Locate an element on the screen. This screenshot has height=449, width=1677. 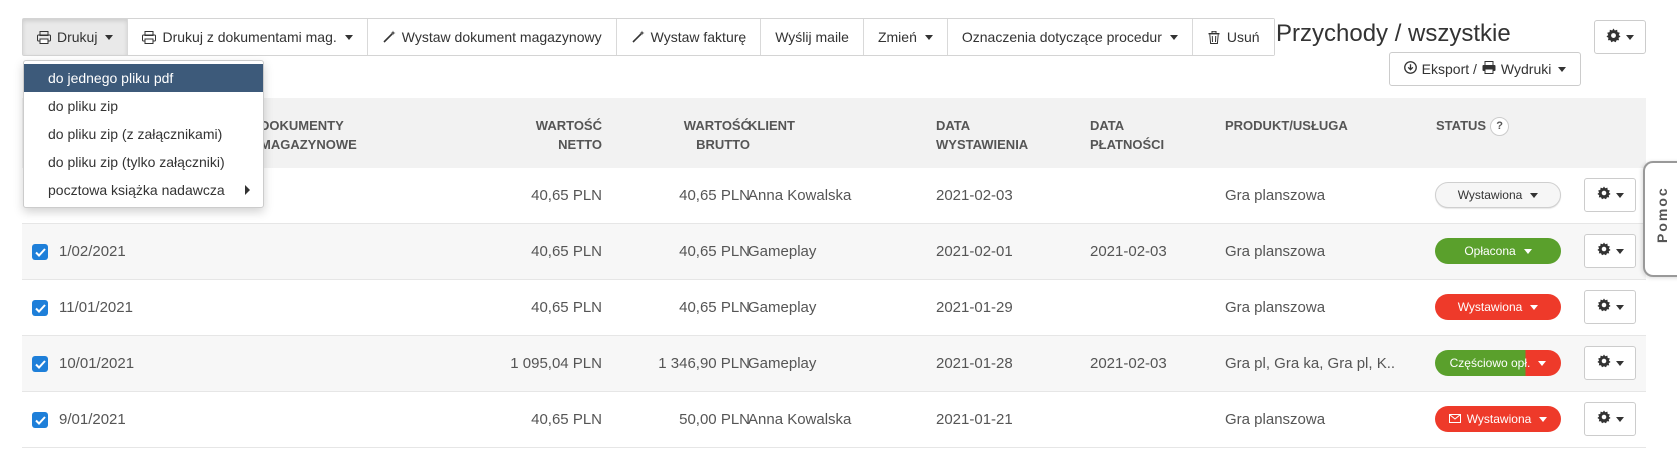
help-tab-label: Pomoc is located at coordinates (1662, 214).